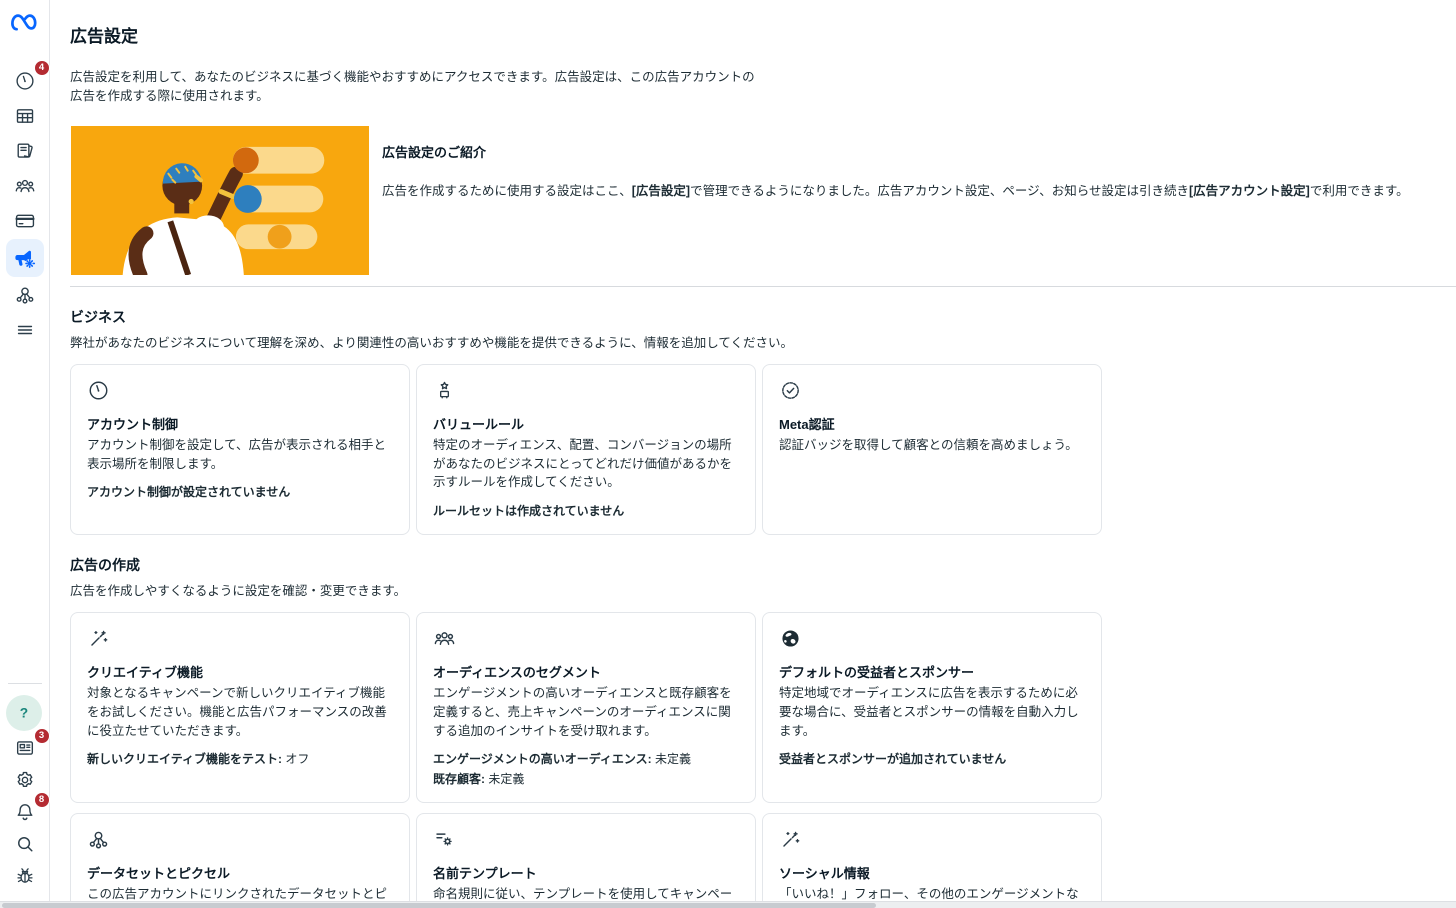  I want to click on sidebar-item-notifications: 8, so click(28, 809).